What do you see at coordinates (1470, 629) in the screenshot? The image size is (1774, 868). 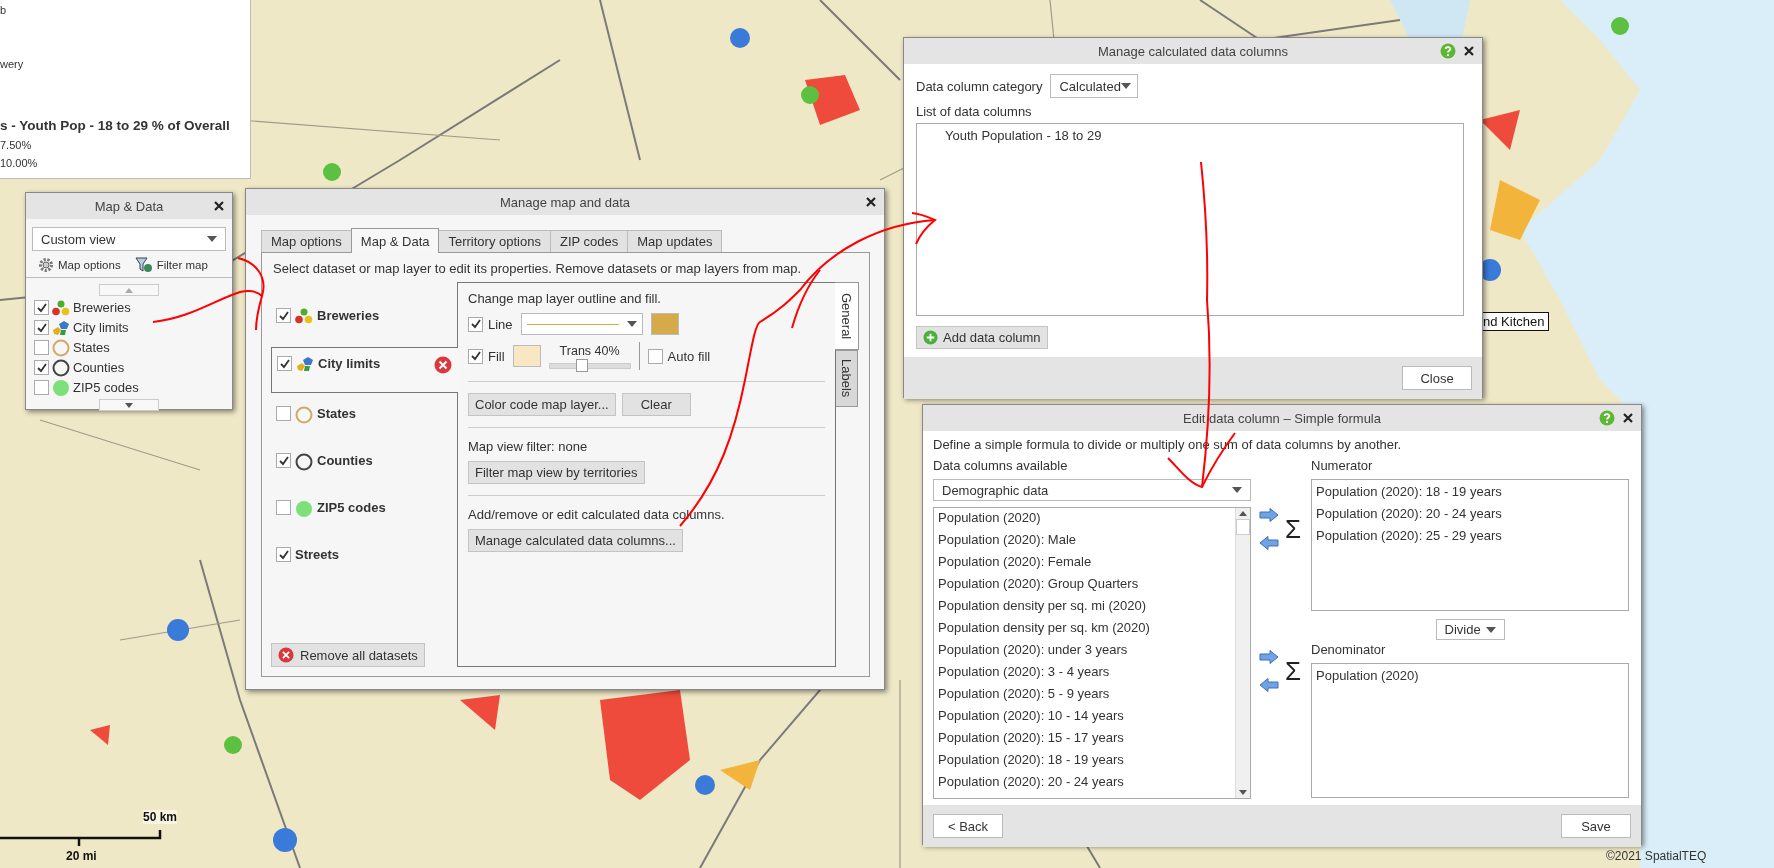 I see `operation-dropdown: Divide` at bounding box center [1470, 629].